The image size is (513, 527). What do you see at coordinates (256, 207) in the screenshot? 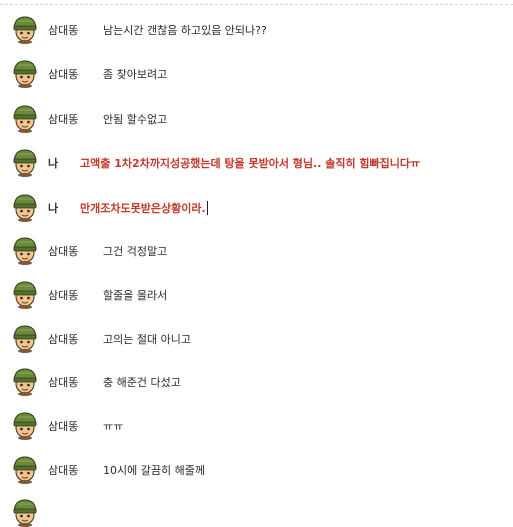
I see `chat-message-mine: 나 만개조차도못받은상황이라.` at bounding box center [256, 207].